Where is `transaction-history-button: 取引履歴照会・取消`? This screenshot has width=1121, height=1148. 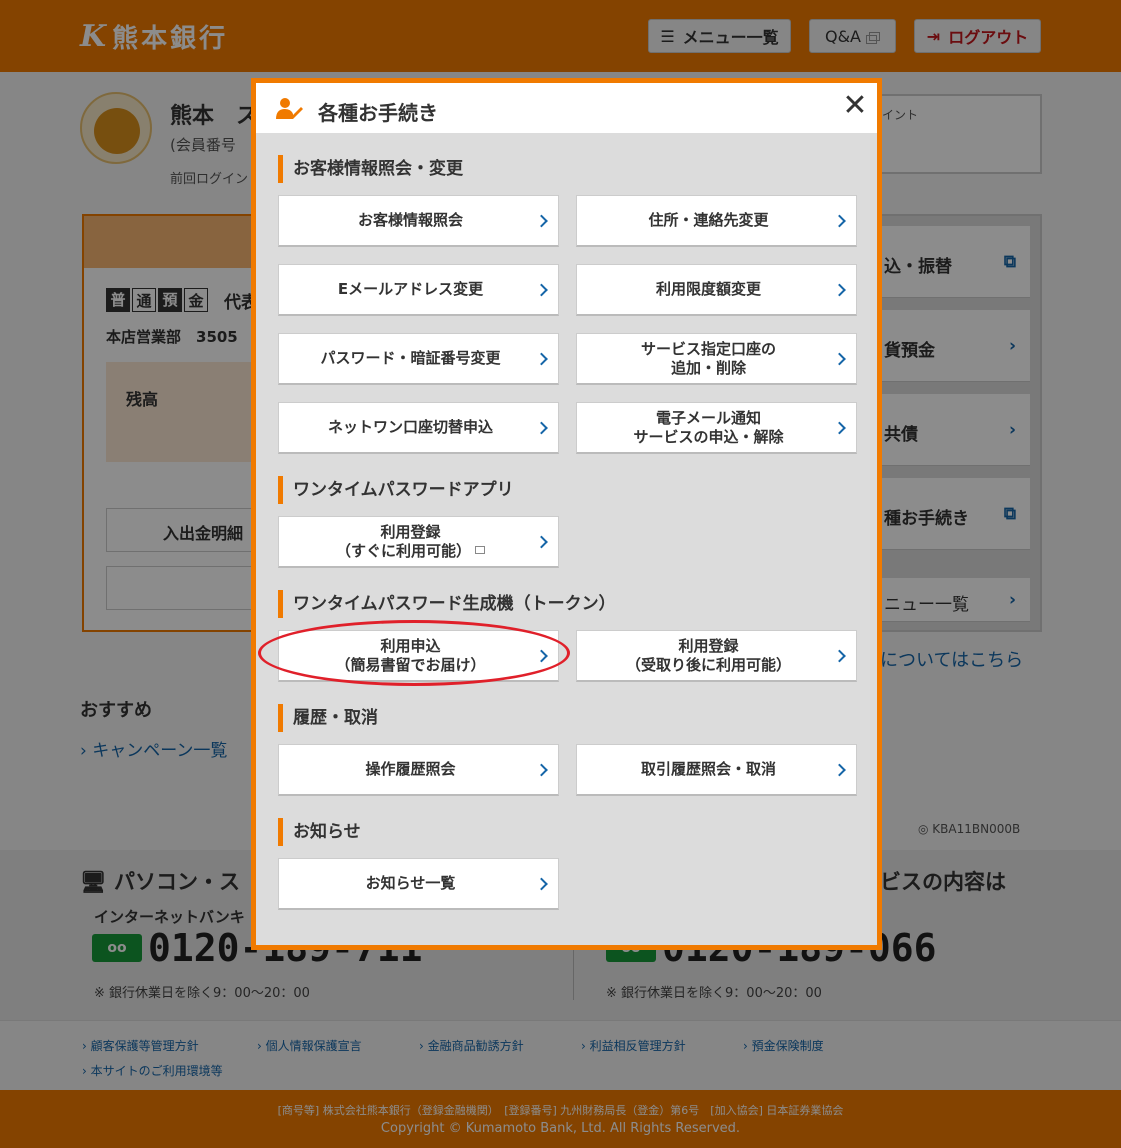
transaction-history-button: 取引履歴照会・取消 is located at coordinates (716, 770).